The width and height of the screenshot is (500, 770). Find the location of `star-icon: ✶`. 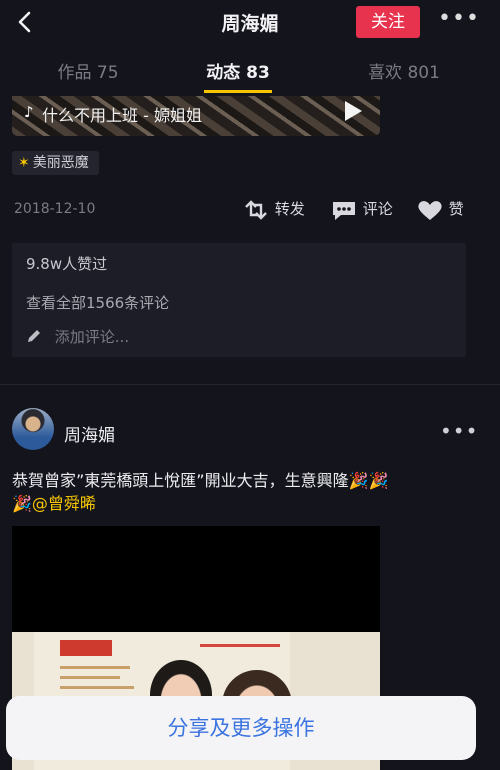

star-icon: ✶ is located at coordinates (24, 163).